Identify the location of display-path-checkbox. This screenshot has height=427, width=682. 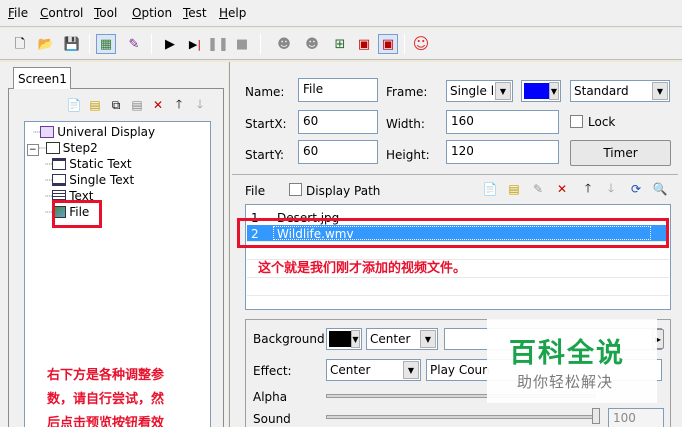
(295, 189).